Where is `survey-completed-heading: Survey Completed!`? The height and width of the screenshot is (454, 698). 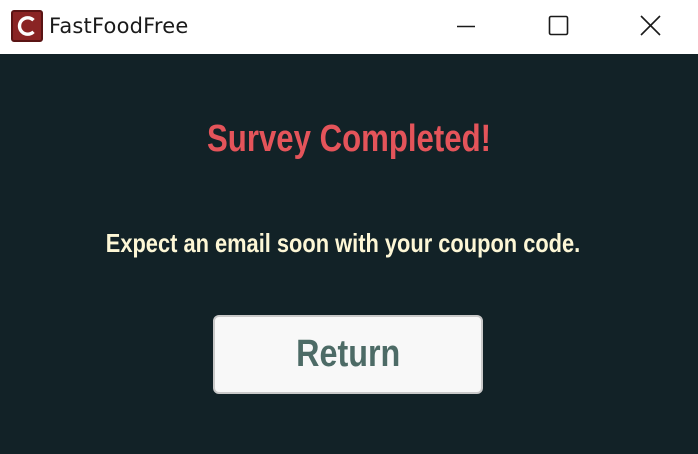 survey-completed-heading: Survey Completed! is located at coordinates (349, 139).